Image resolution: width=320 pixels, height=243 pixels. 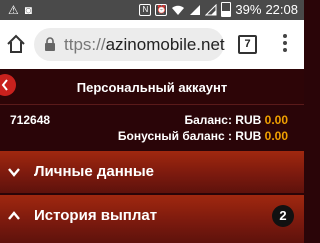 I want to click on cell-signal-2-icon, so click(x=211, y=9).